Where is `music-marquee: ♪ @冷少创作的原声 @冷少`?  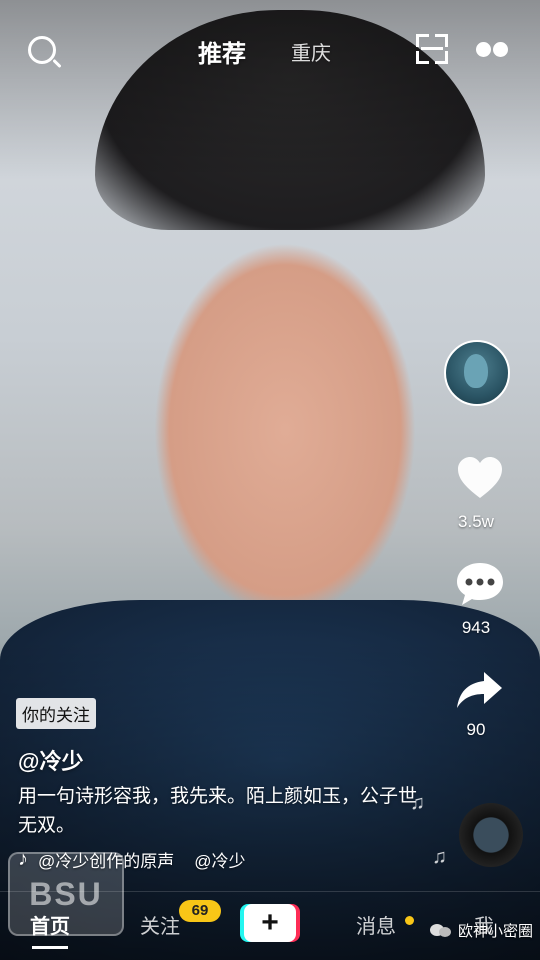 music-marquee: ♪ @冷少创作的原声 @冷少 is located at coordinates (163, 859).